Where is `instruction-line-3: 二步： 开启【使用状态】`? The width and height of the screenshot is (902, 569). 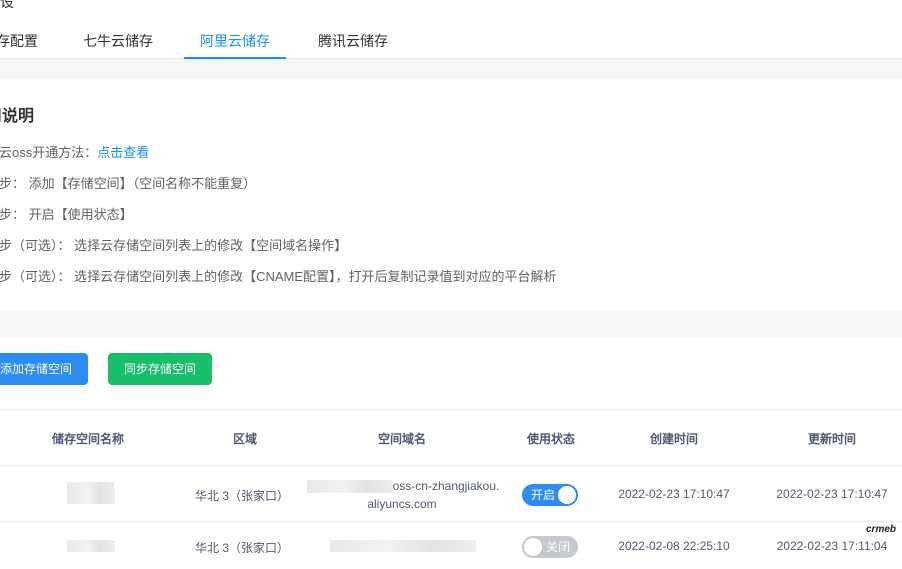 instruction-line-3: 二步： 开启【使用状态】 is located at coordinates (66, 214).